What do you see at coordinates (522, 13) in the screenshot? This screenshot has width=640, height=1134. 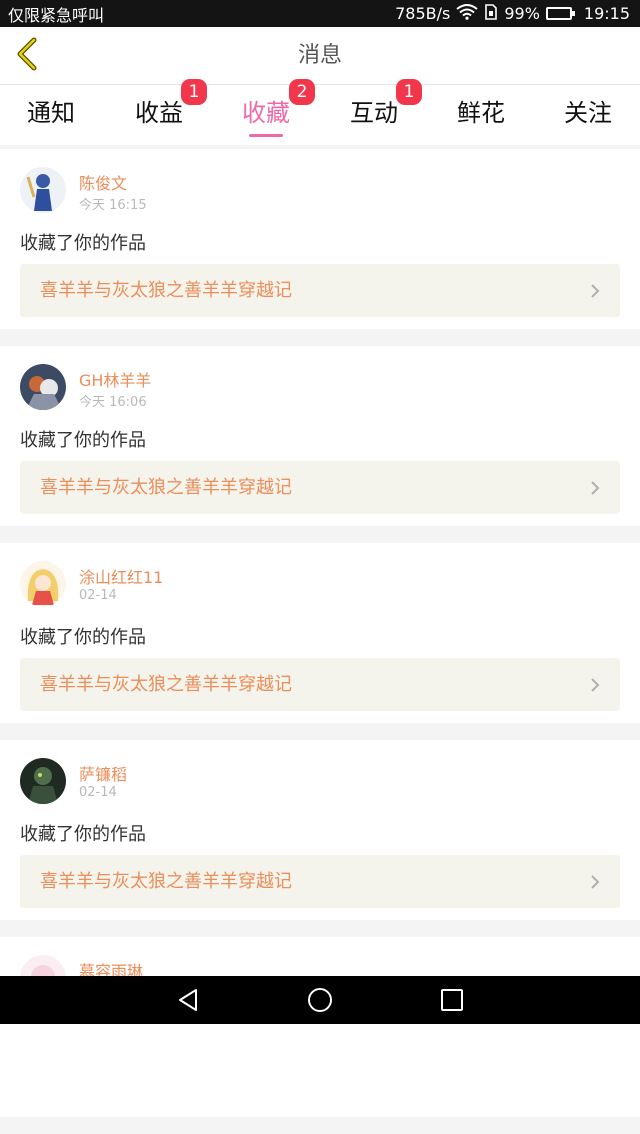 I see `battery-percent: 99%` at bounding box center [522, 13].